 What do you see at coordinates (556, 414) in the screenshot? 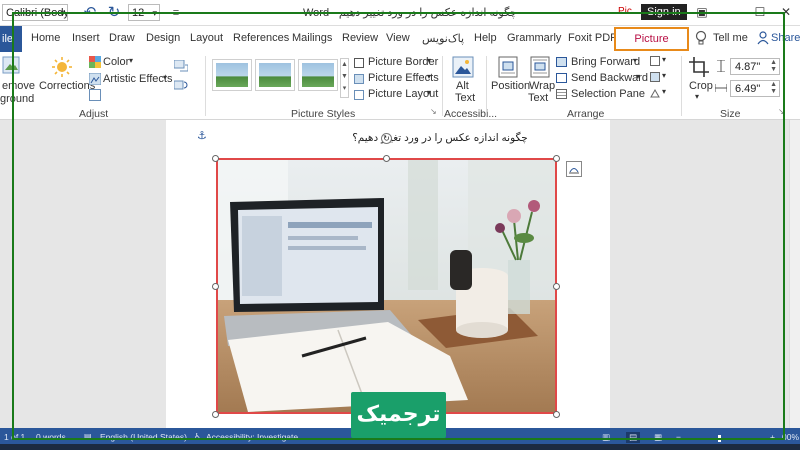
I see `resize-handle-bottom-right` at bounding box center [556, 414].